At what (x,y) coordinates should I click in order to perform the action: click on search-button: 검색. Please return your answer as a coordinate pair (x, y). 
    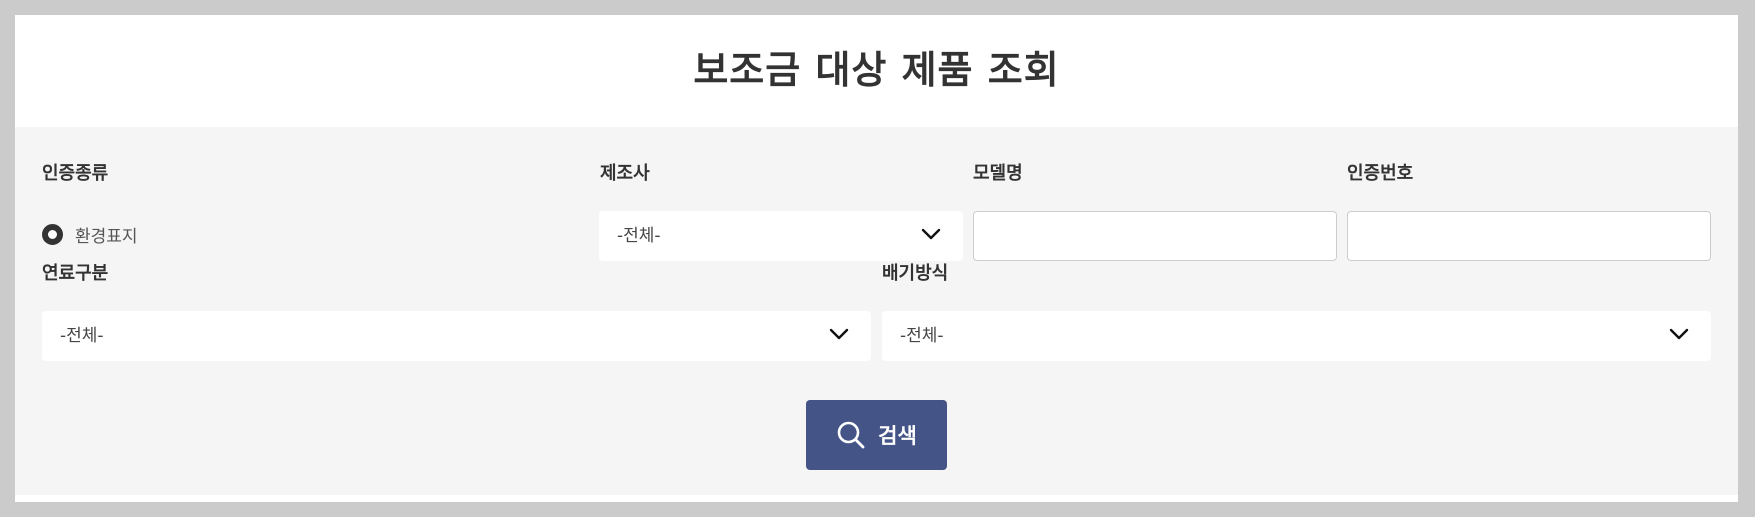
    Looking at the image, I should click on (876, 435).